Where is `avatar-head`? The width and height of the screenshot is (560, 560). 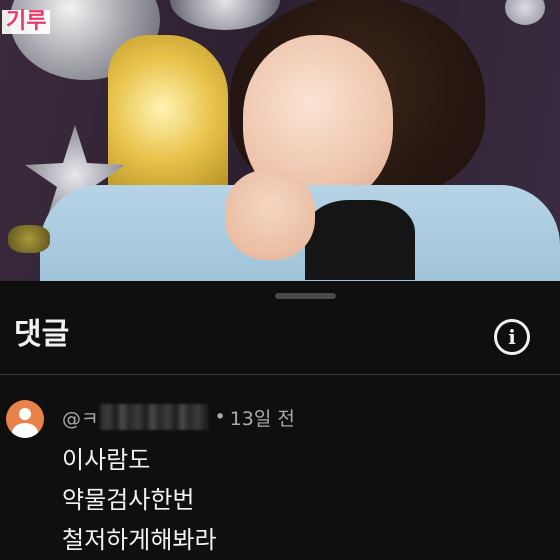
avatar-head is located at coordinates (25, 414).